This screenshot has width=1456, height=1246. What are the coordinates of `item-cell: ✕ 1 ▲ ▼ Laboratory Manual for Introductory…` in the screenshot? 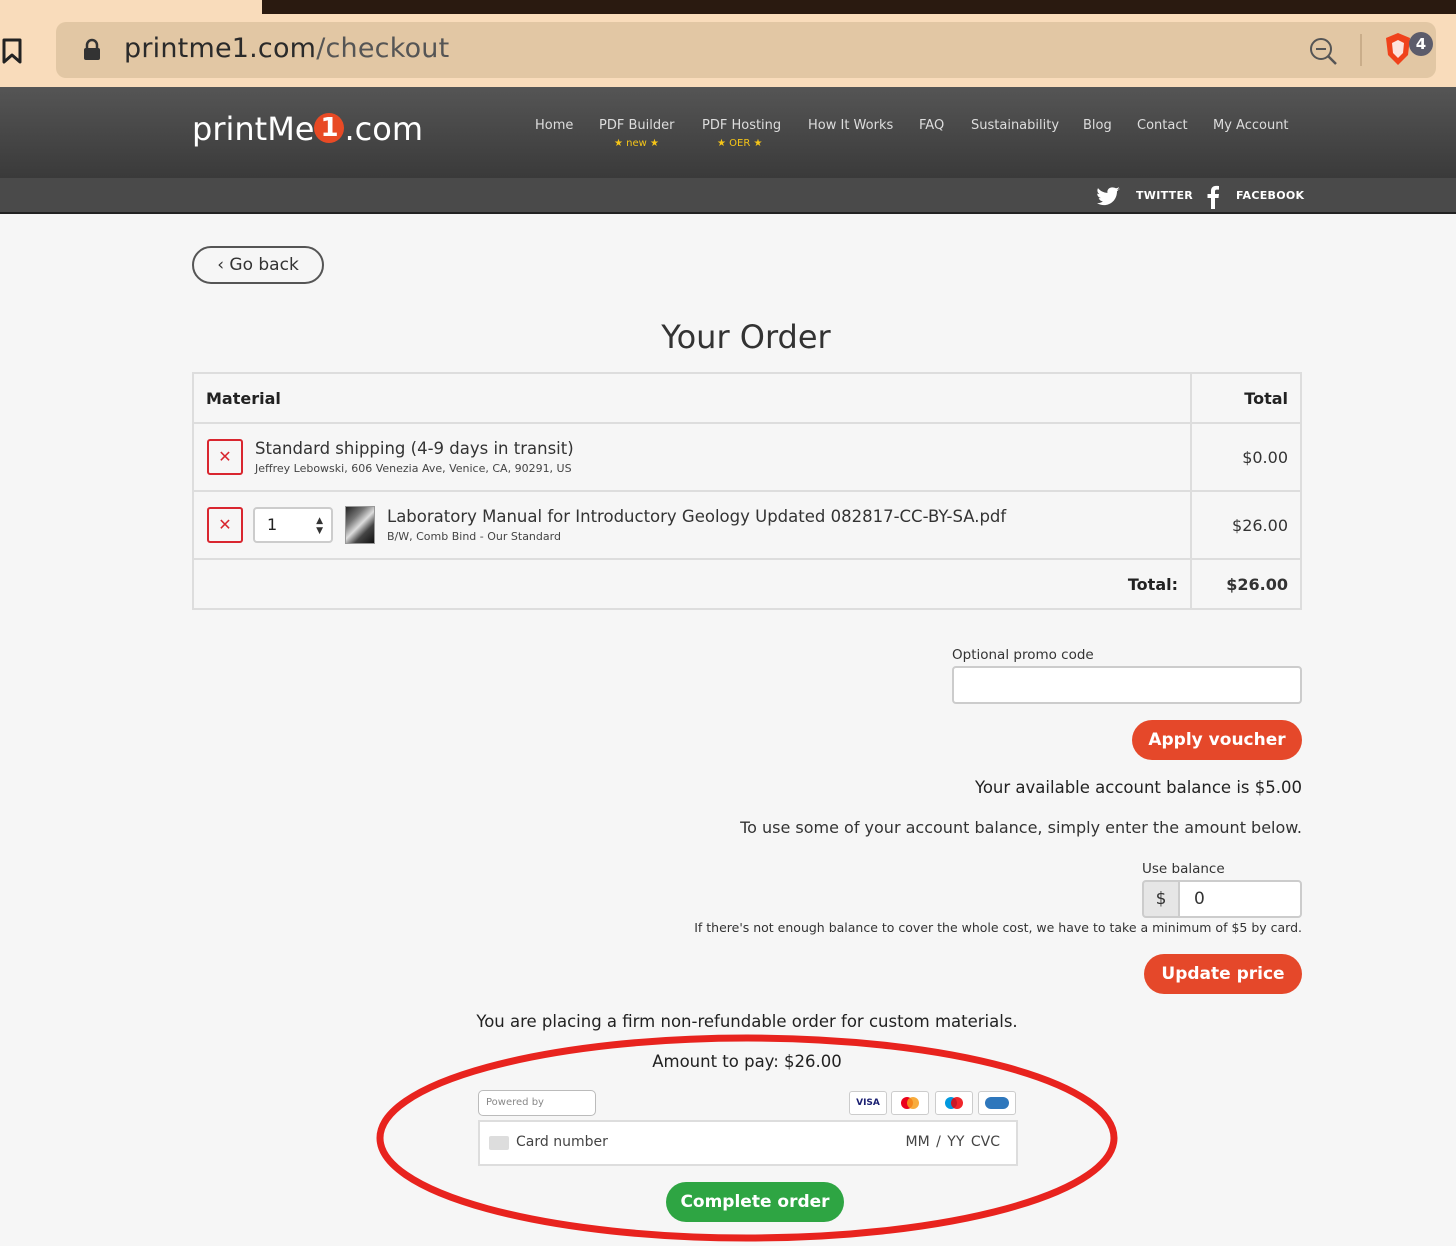 It's located at (692, 525).